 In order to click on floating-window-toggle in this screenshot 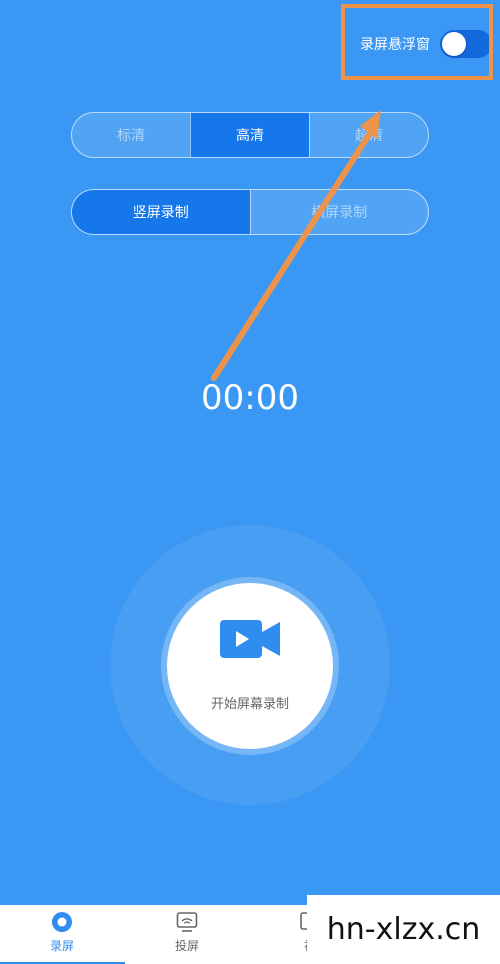, I will do `click(466, 44)`.